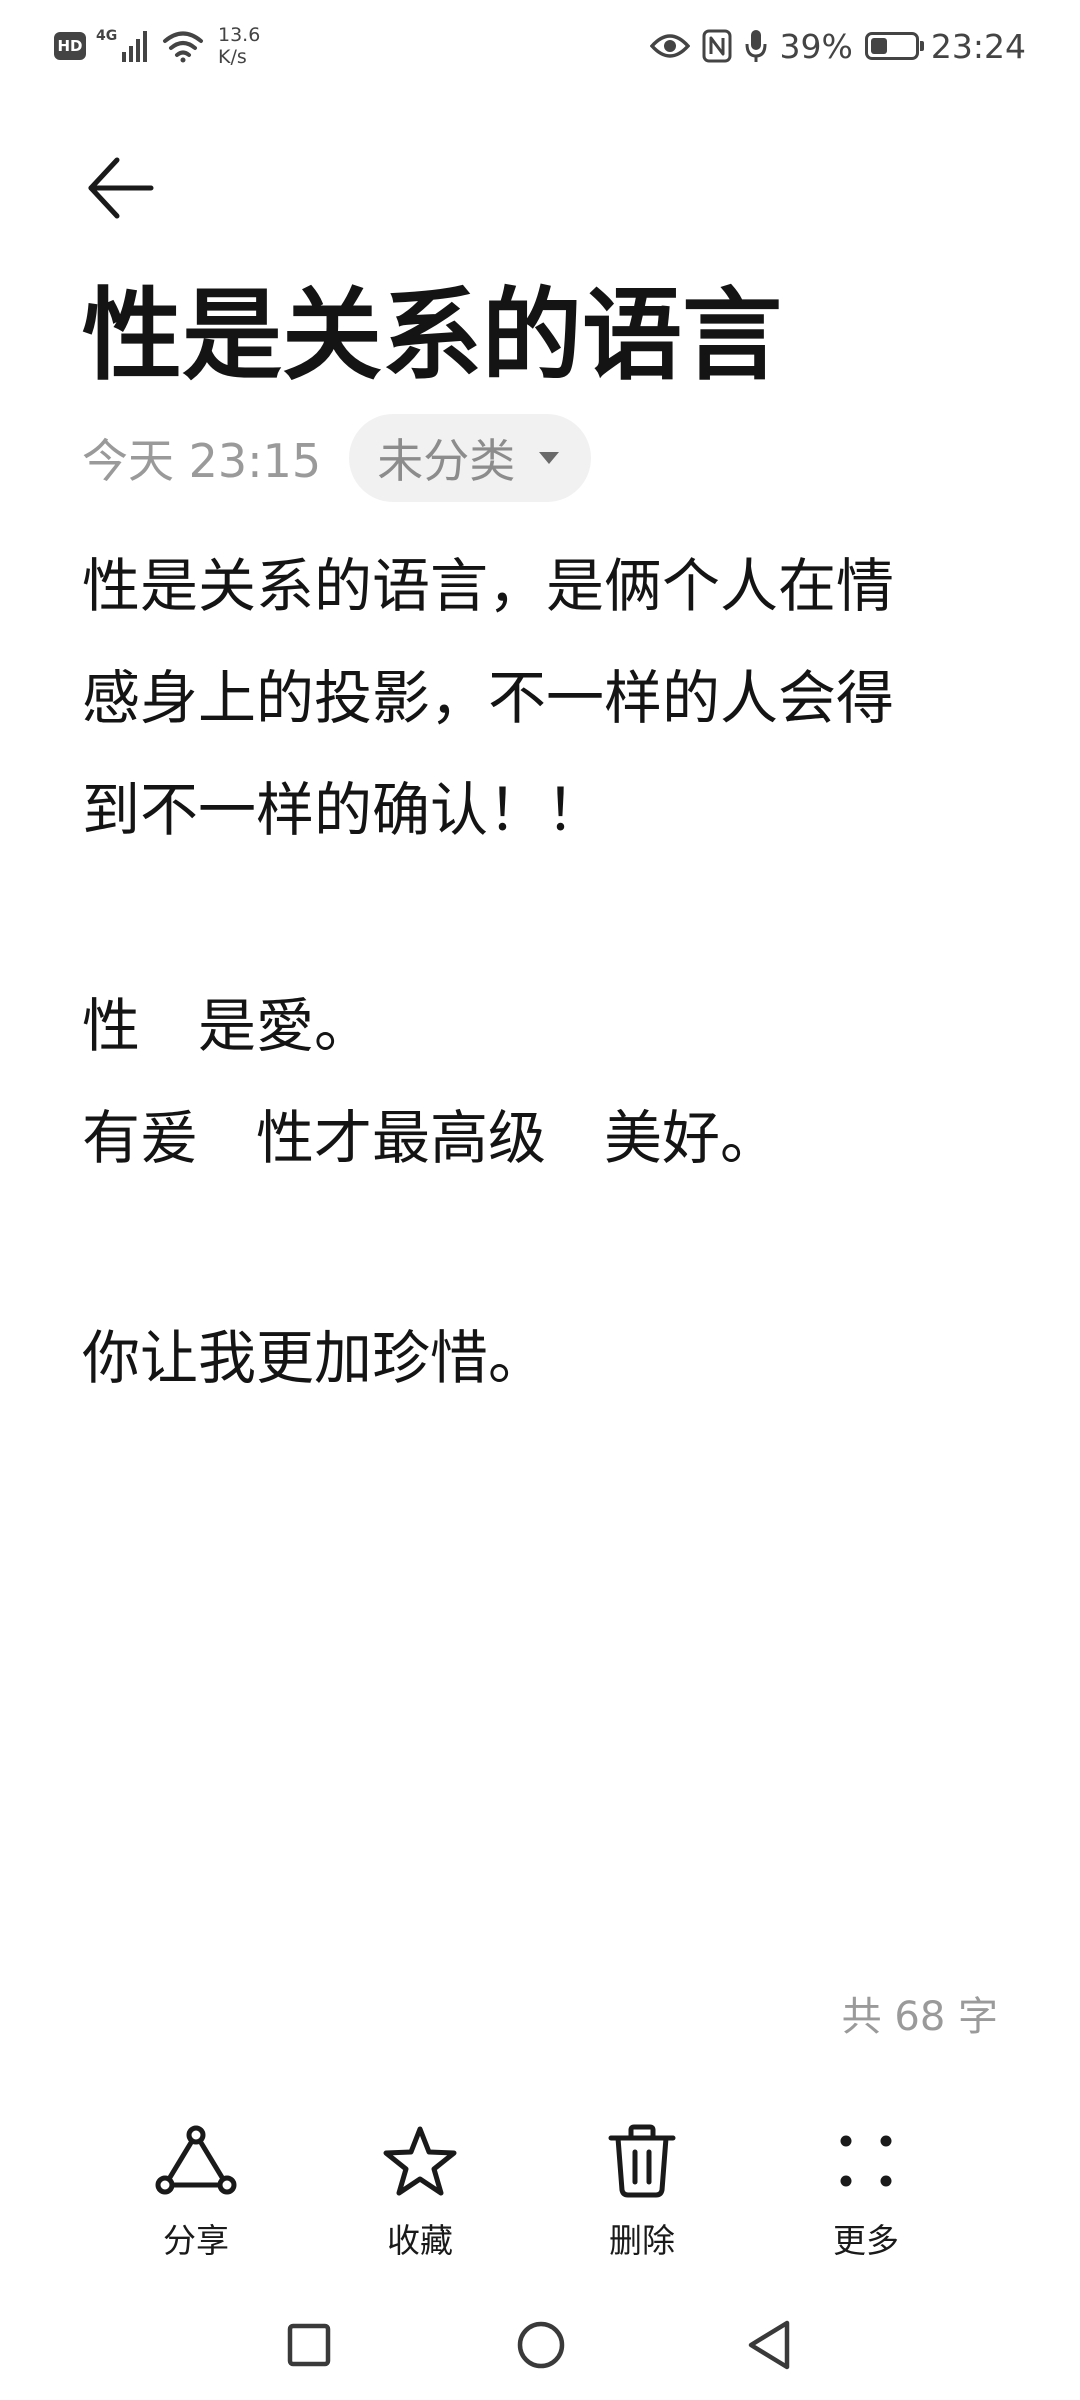  I want to click on network-speed: 13.6 K/s, so click(239, 46).